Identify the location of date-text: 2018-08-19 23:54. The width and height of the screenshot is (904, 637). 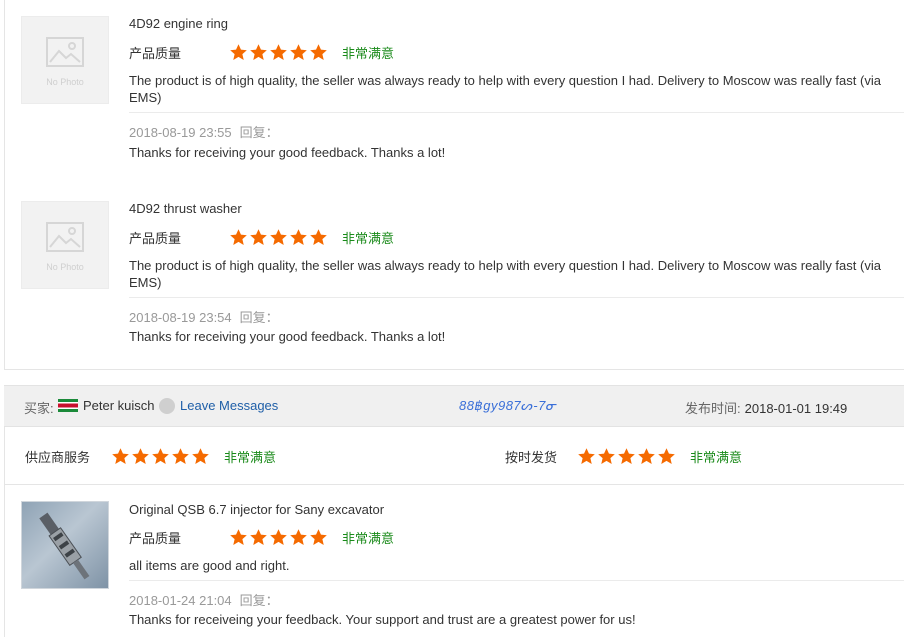
(180, 317).